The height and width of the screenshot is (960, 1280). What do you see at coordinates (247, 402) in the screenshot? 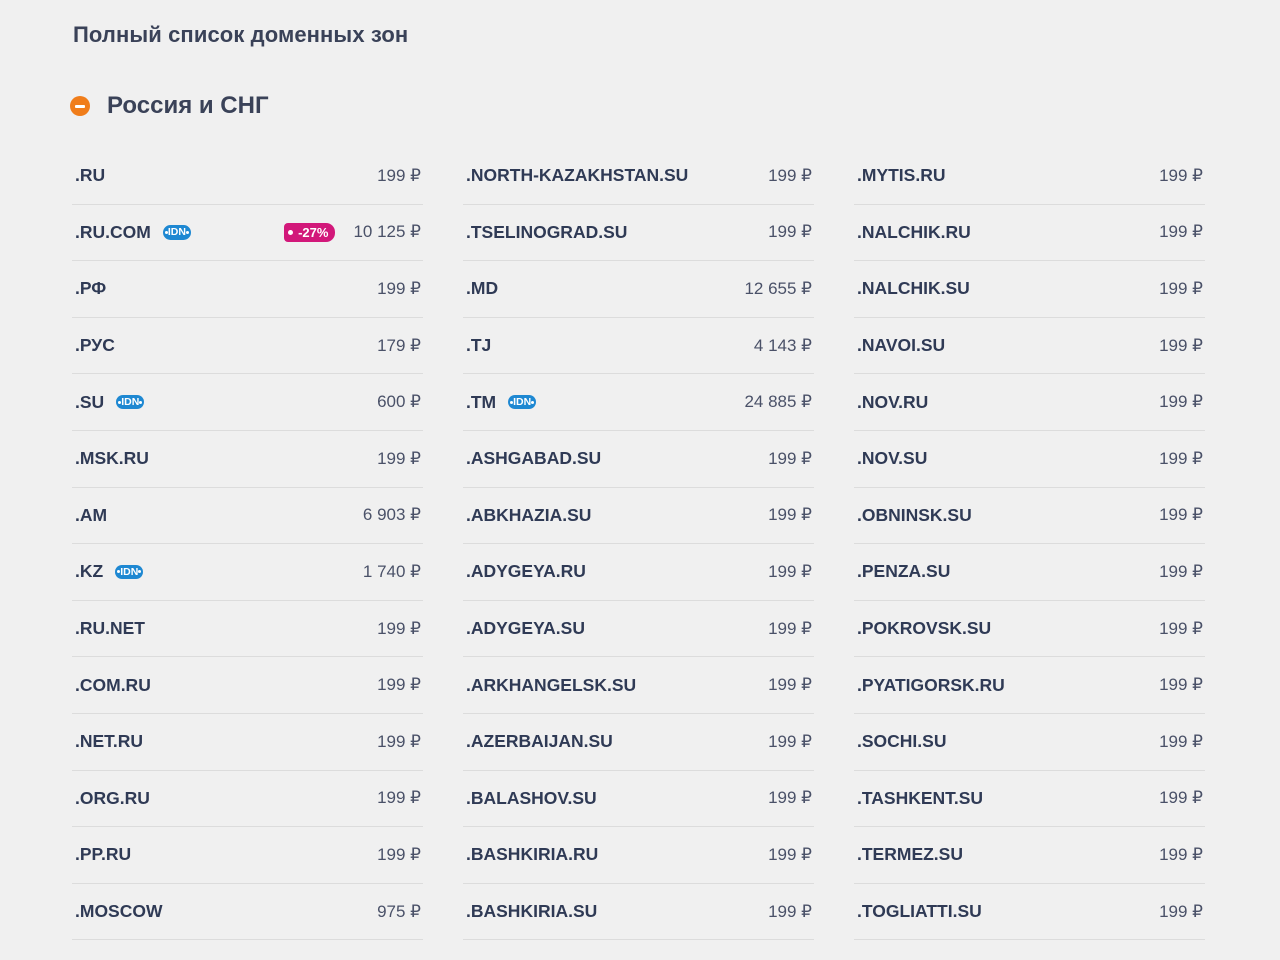
I see `zone-row: .SU IDN 600 ₽` at bounding box center [247, 402].